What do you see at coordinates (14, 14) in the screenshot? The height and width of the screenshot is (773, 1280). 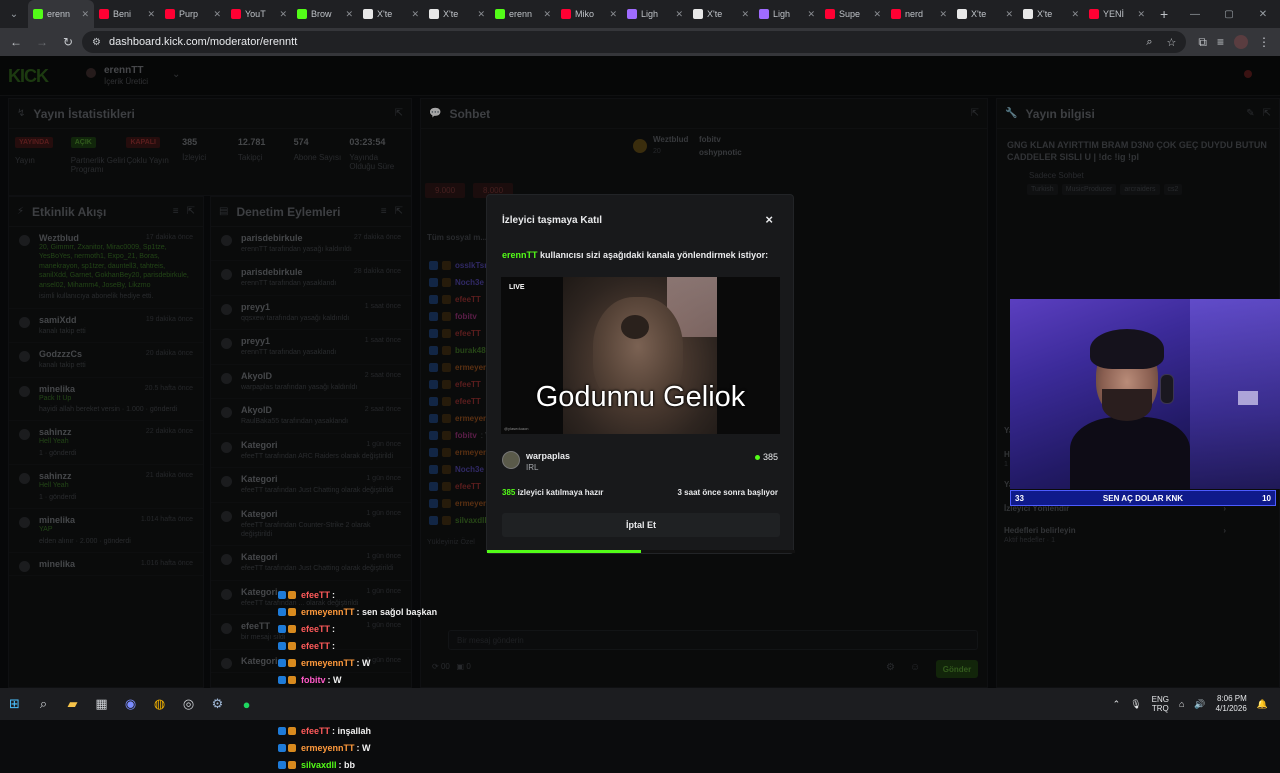 I see `tab-search-icon: ⌄` at bounding box center [14, 14].